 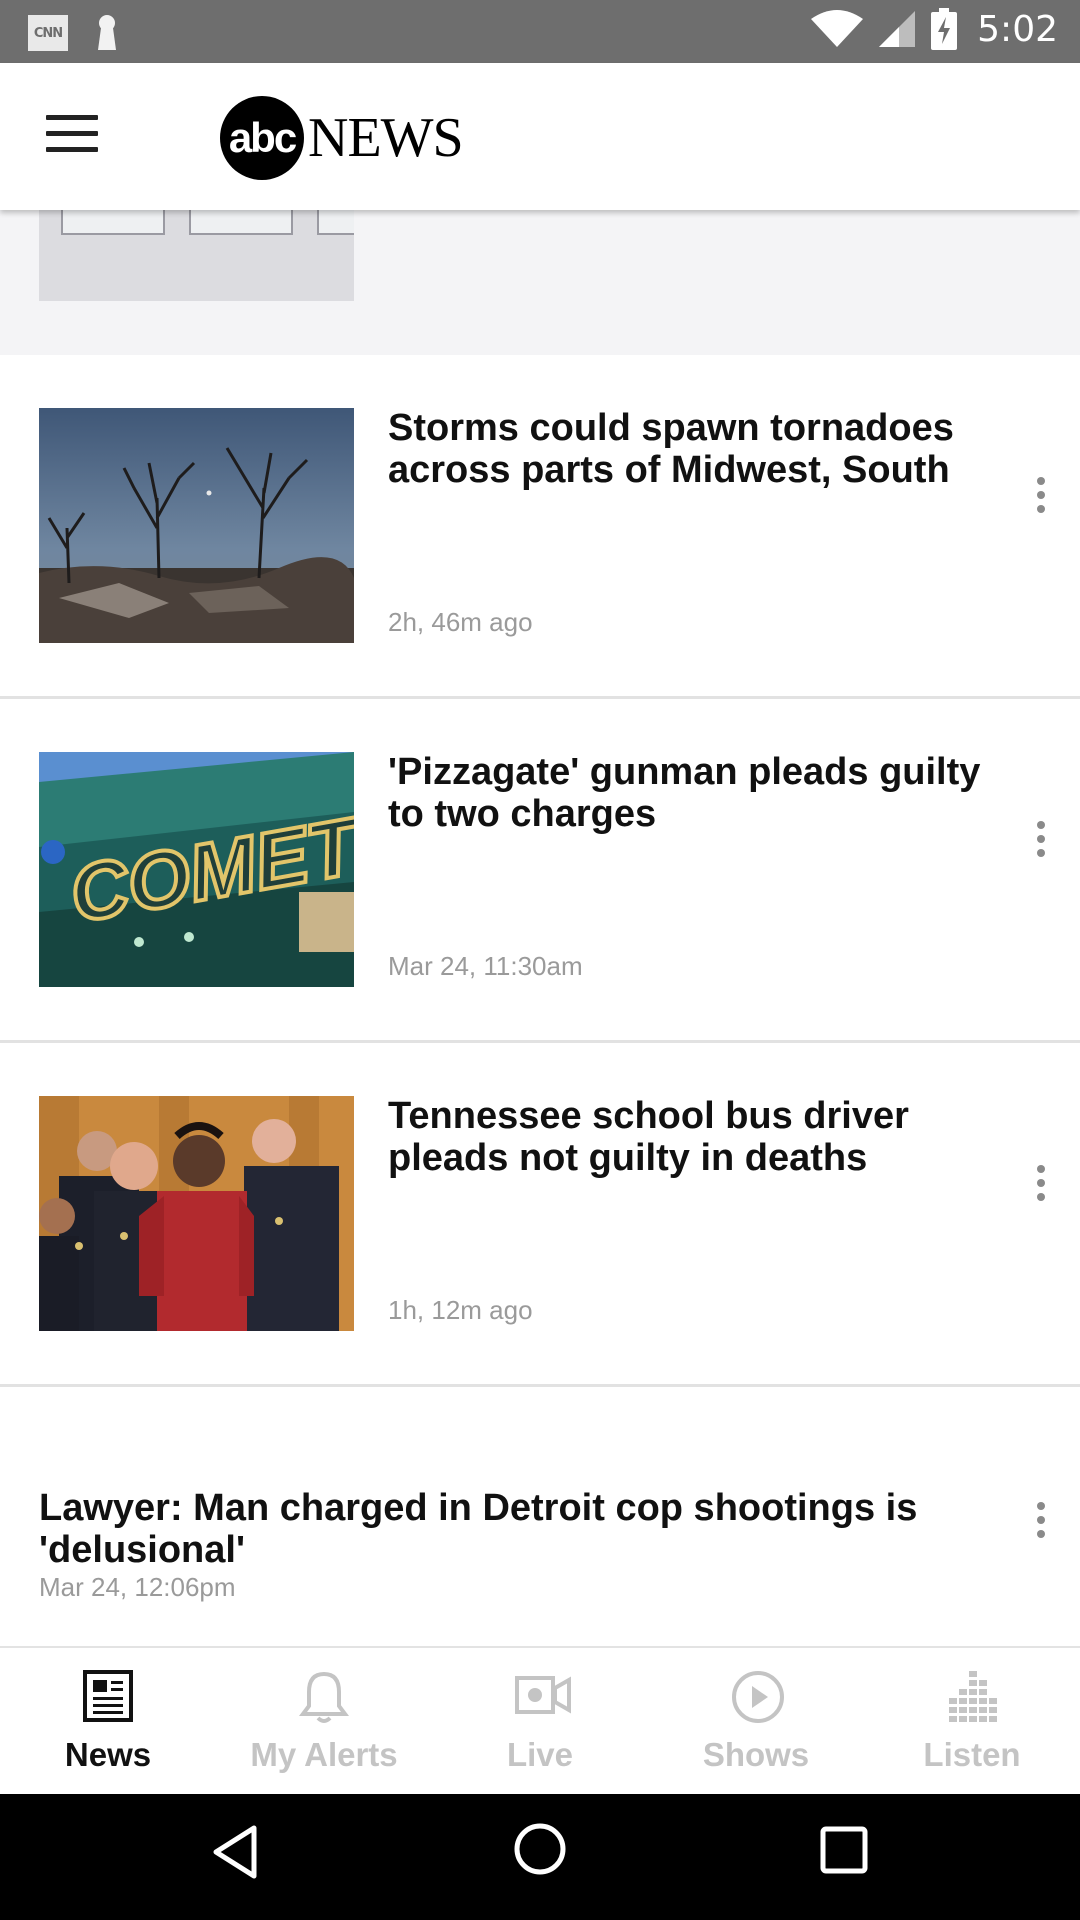 What do you see at coordinates (485, 966) in the screenshot?
I see `story-timestamp: Mar 24, 11:30am` at bounding box center [485, 966].